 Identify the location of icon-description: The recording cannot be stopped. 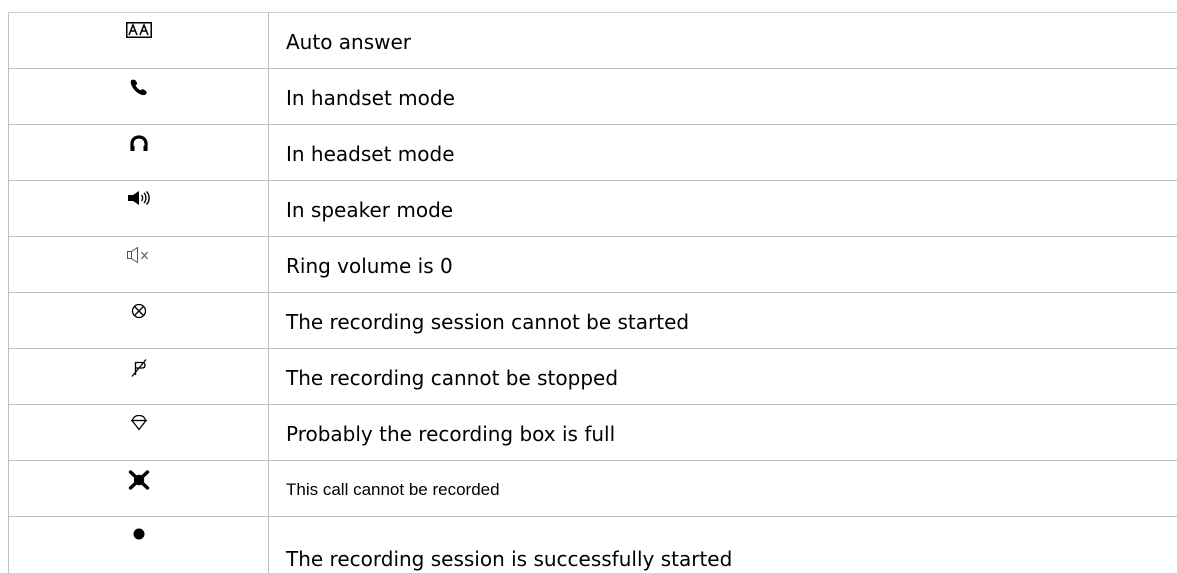
(723, 377).